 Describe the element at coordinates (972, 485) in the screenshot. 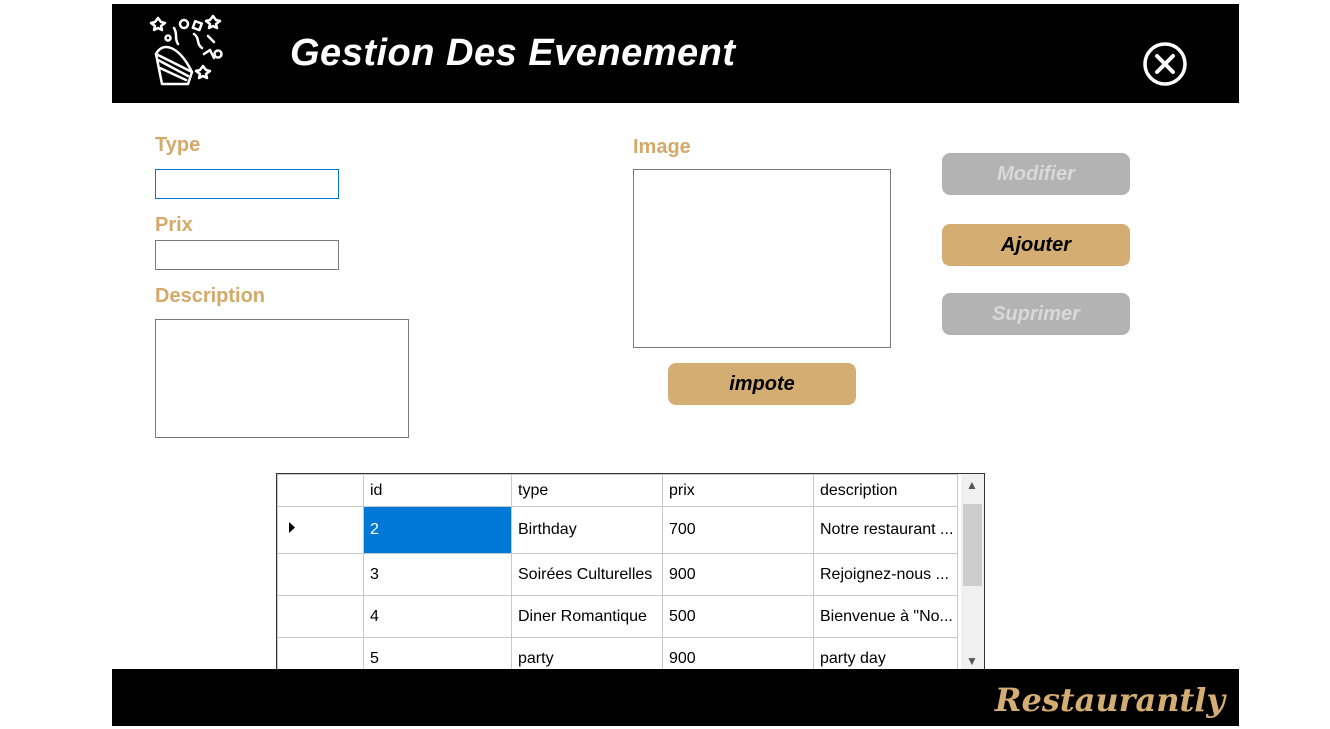

I see `scroll-up-icon: ▲` at that location.